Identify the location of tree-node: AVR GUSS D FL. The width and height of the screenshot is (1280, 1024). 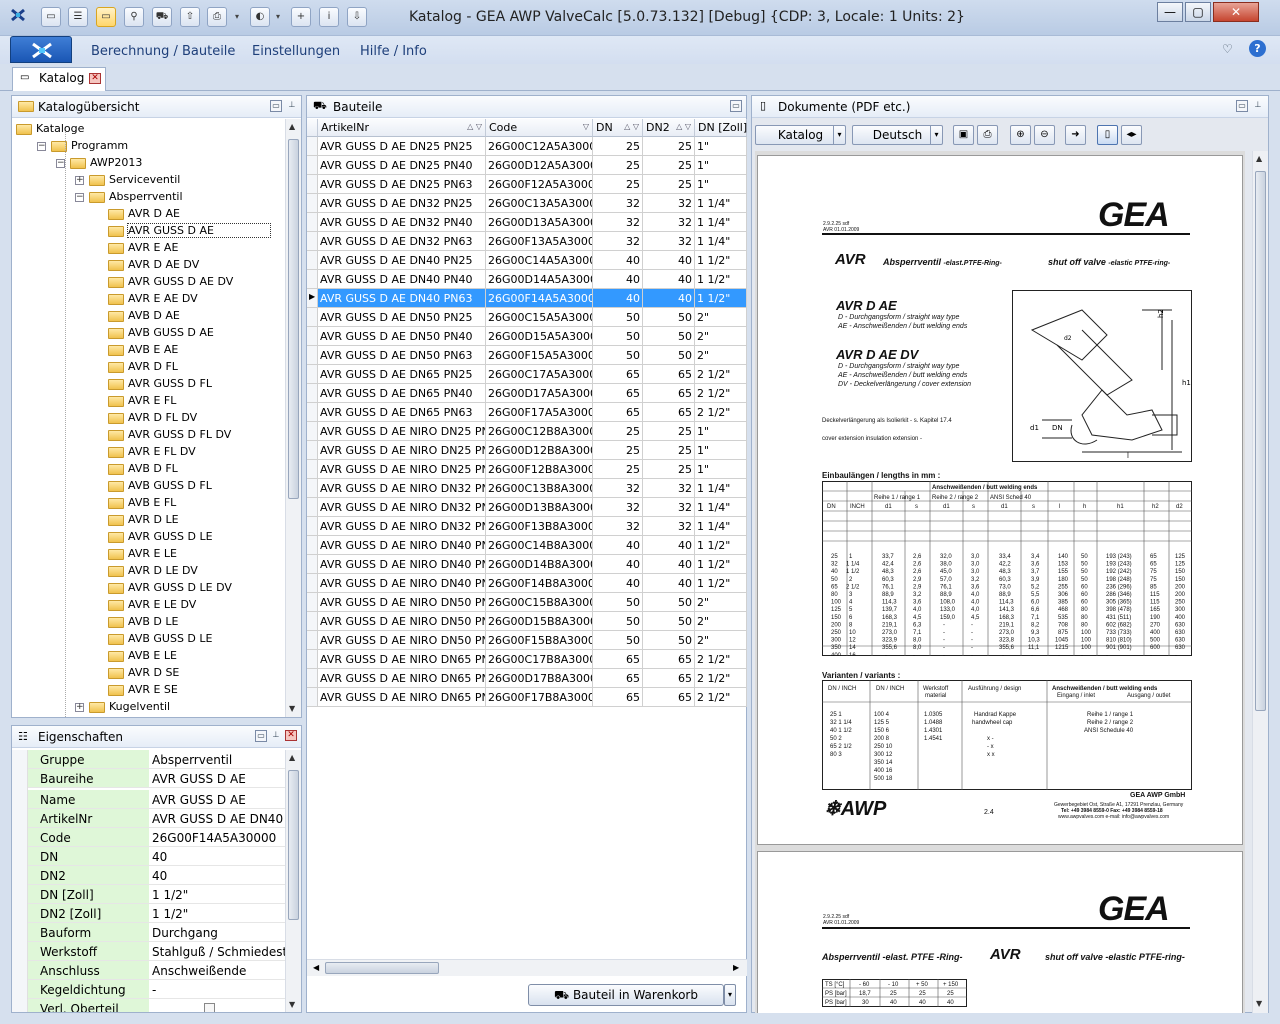
(160, 384).